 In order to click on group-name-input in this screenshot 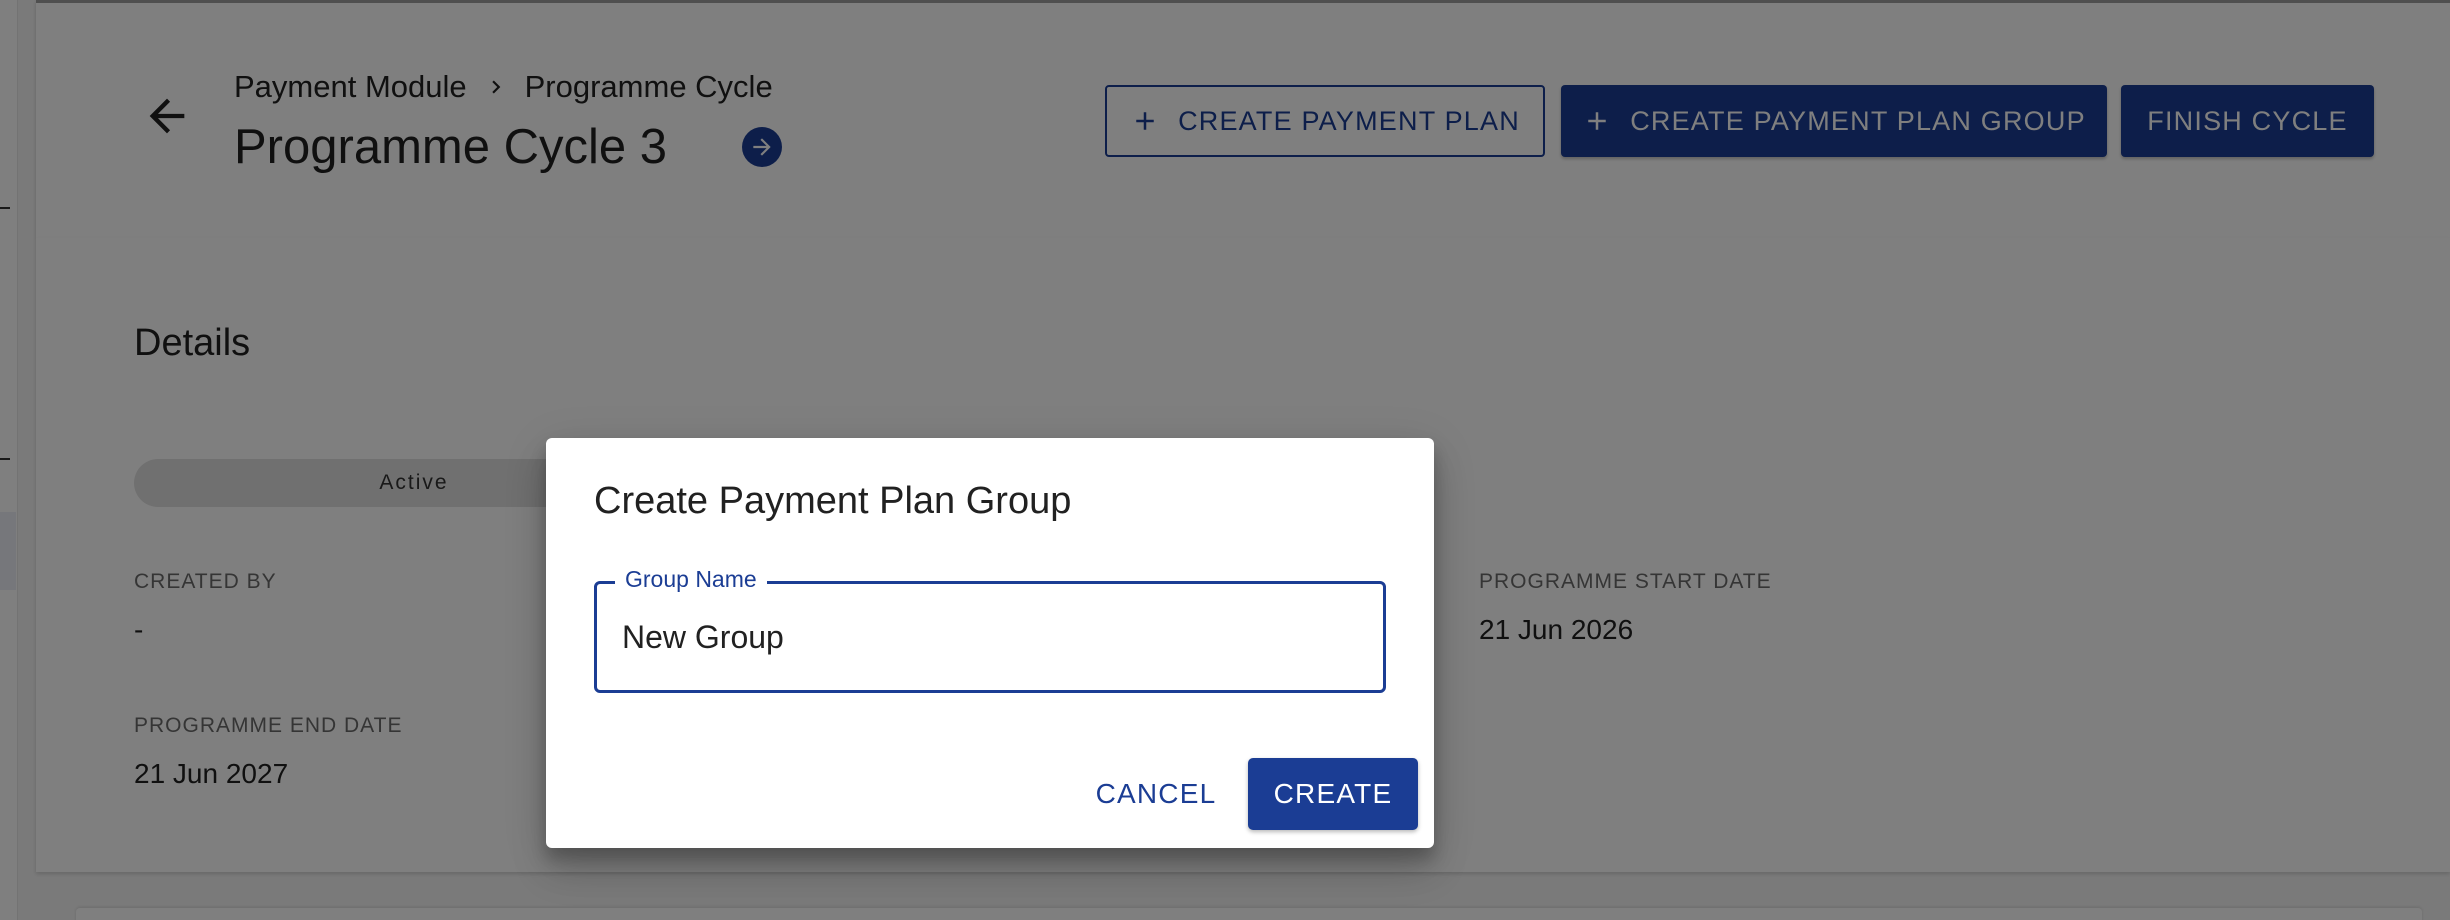, I will do `click(992, 637)`.